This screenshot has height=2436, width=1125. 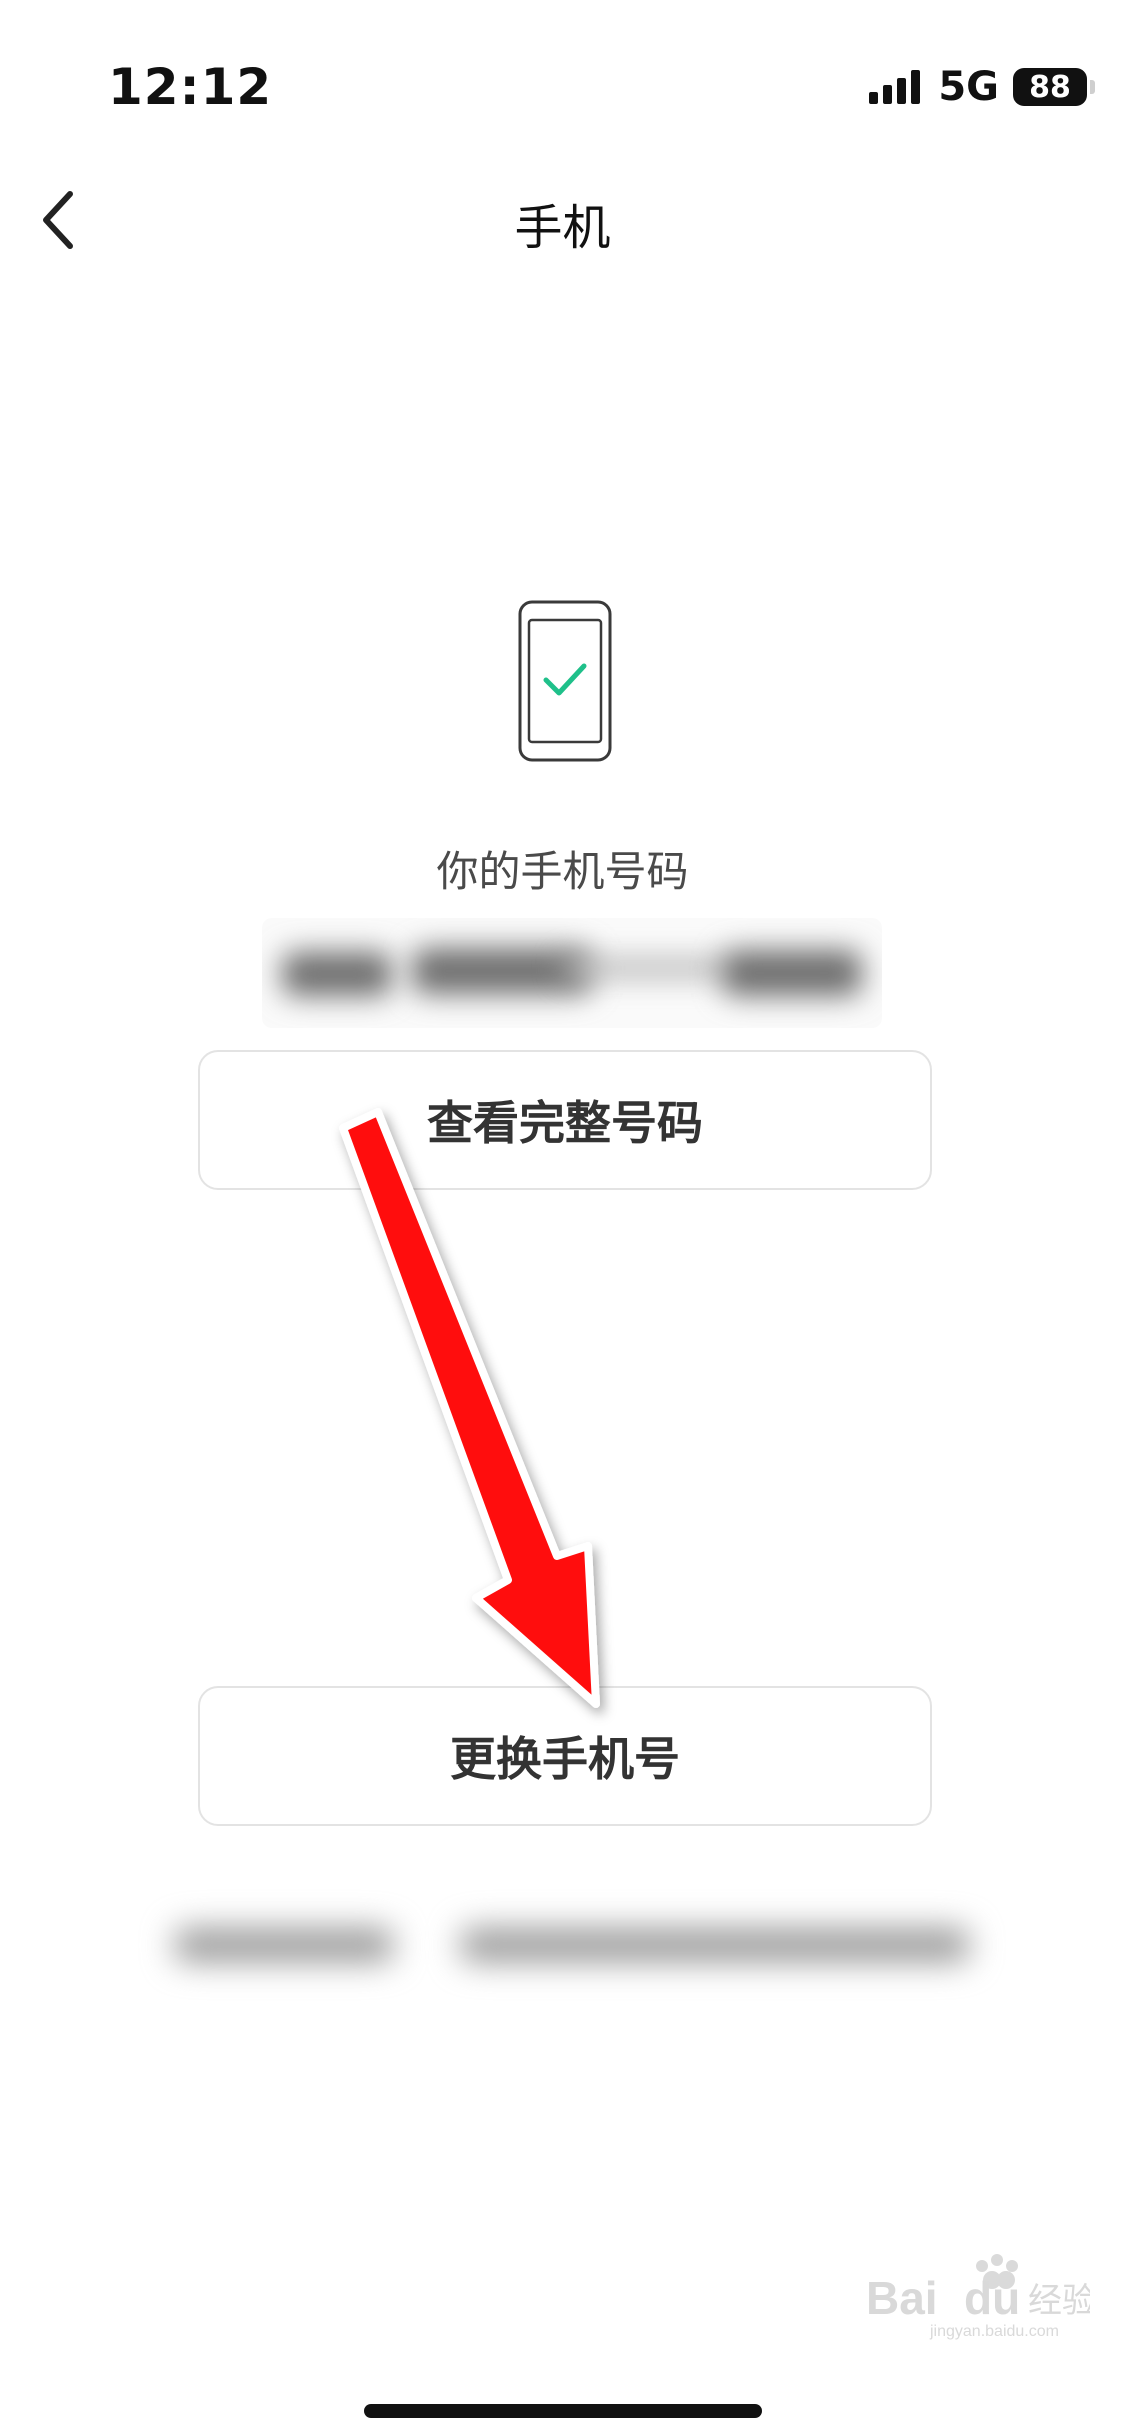 I want to click on svg-text: 经验, so click(x=1059, y=2301).